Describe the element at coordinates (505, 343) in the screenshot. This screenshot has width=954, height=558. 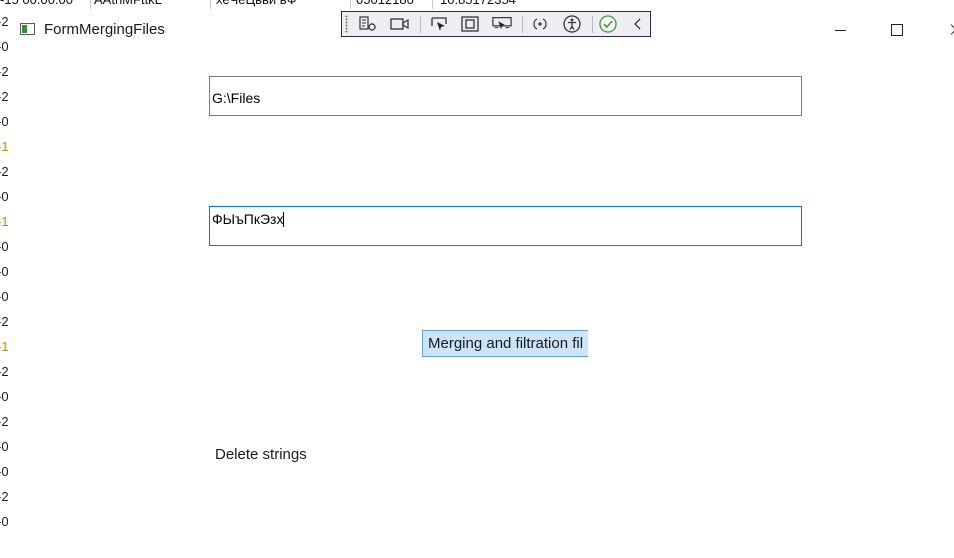
I see `merge-and-filter-button: Merging and filtration fil` at that location.